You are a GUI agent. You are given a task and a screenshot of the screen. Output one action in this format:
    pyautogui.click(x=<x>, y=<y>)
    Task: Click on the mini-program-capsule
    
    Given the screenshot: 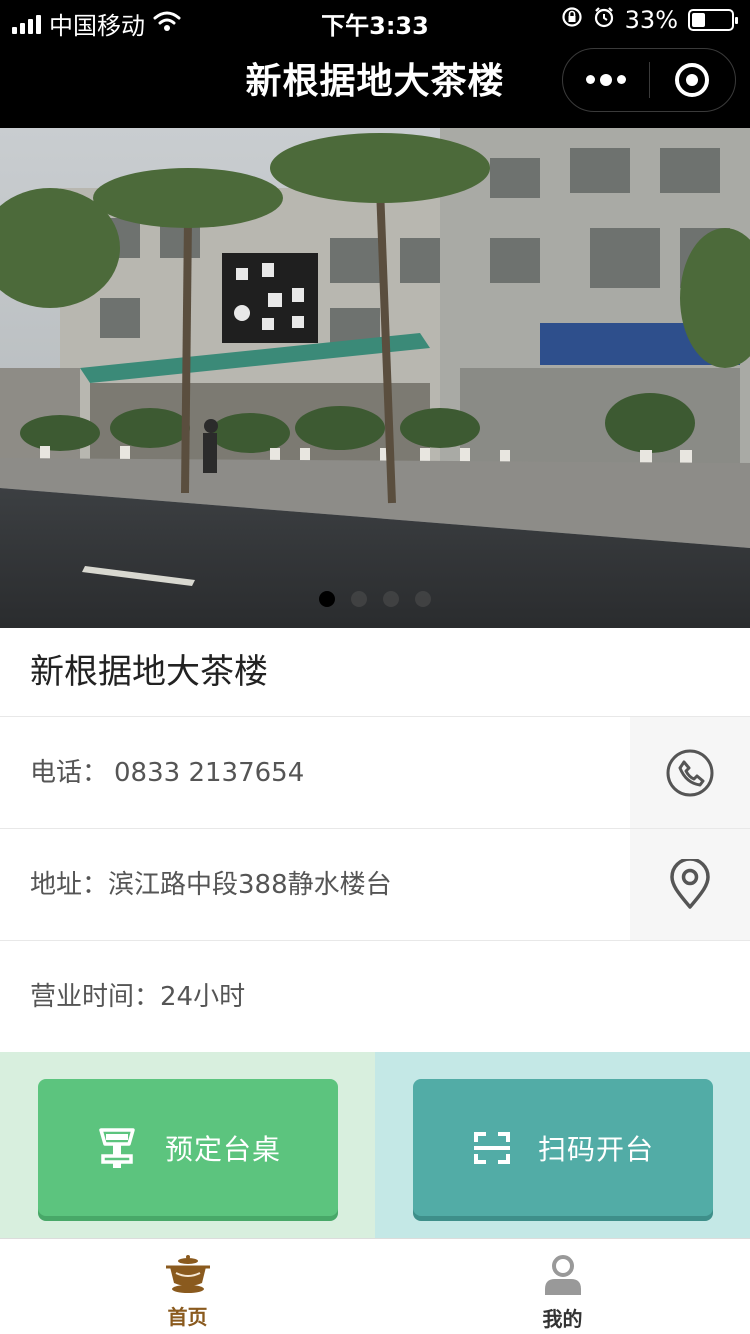 What is the action you would take?
    pyautogui.click(x=649, y=80)
    